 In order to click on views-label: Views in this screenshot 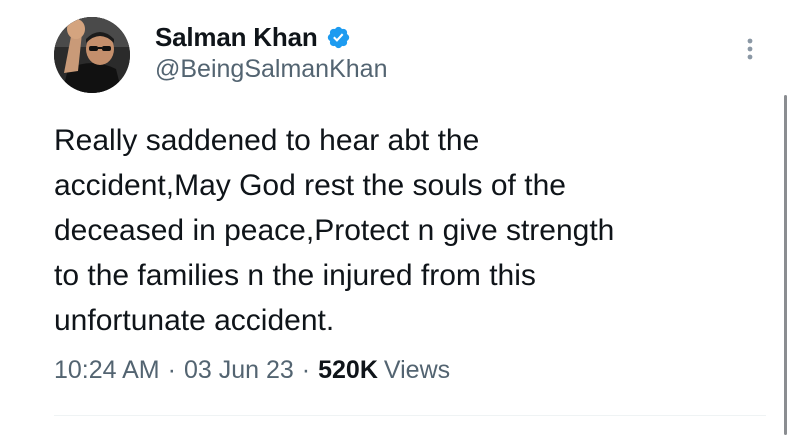, I will do `click(417, 370)`.